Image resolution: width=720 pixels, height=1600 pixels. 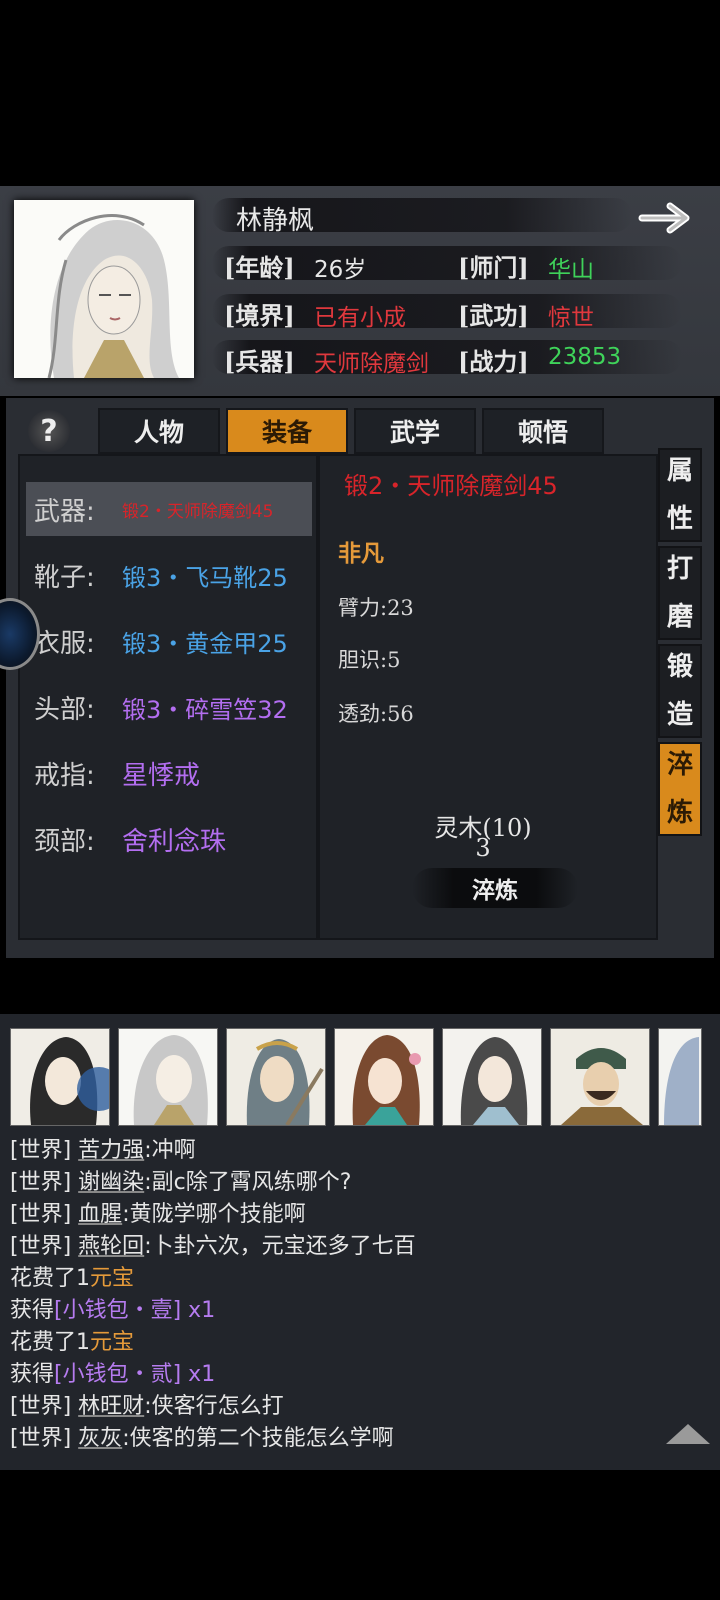 I want to click on slot-item: 锻3・碎雪笠32, so click(x=205, y=709).